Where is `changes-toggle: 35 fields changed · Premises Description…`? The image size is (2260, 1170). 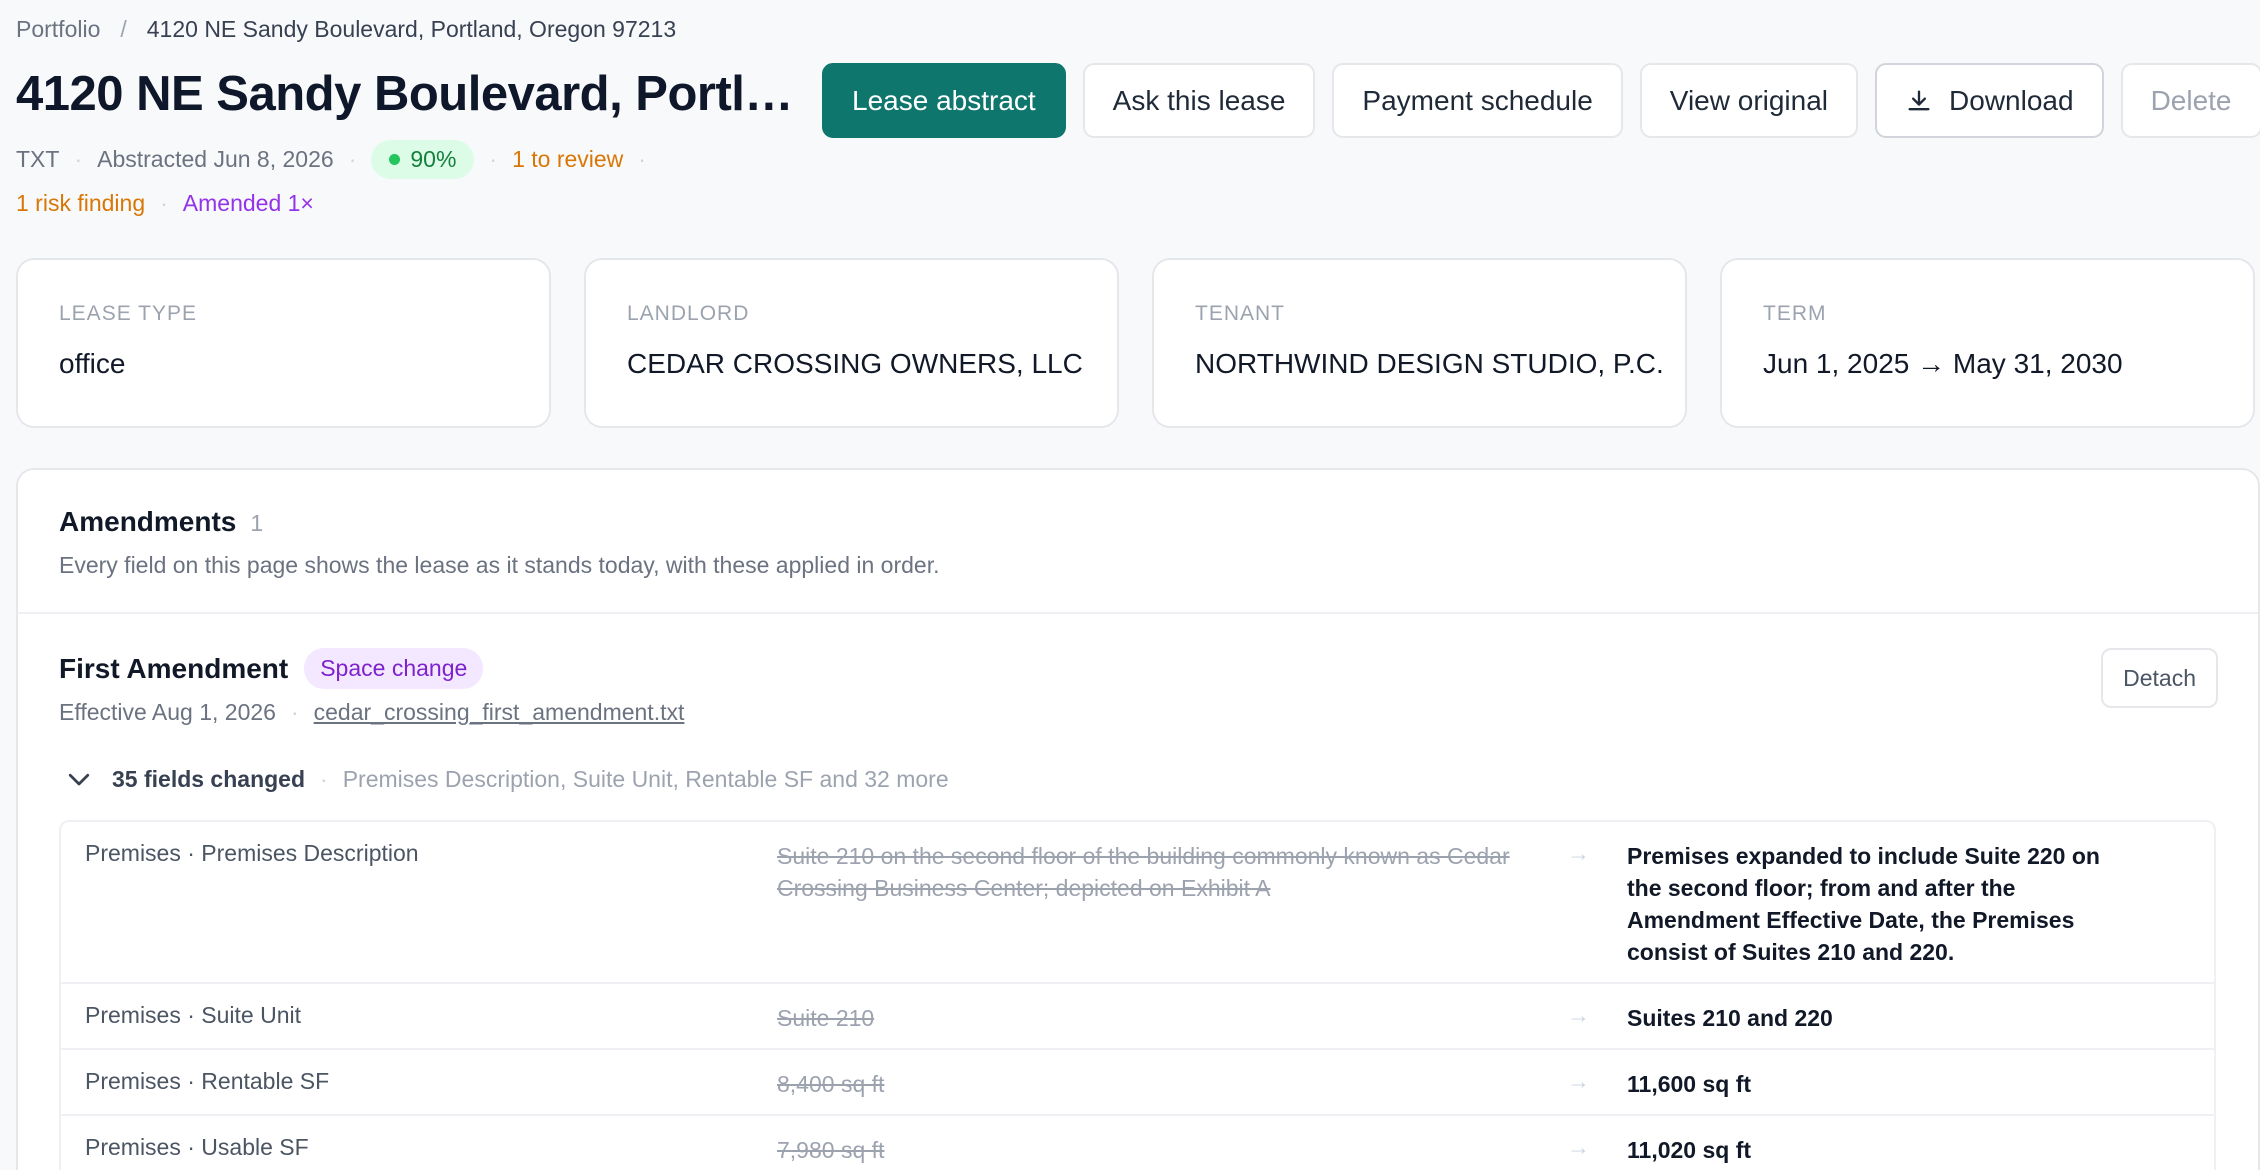 changes-toggle: 35 fields changed · Premises Description… is located at coordinates (506, 779).